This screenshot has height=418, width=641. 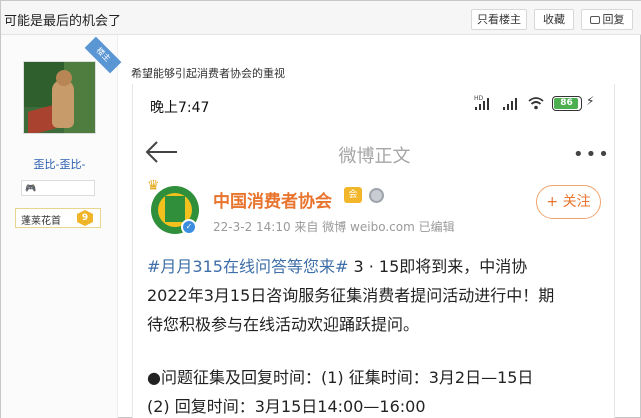 What do you see at coordinates (63, 21) in the screenshot?
I see `thread-title: 可能是最后的机会了` at bounding box center [63, 21].